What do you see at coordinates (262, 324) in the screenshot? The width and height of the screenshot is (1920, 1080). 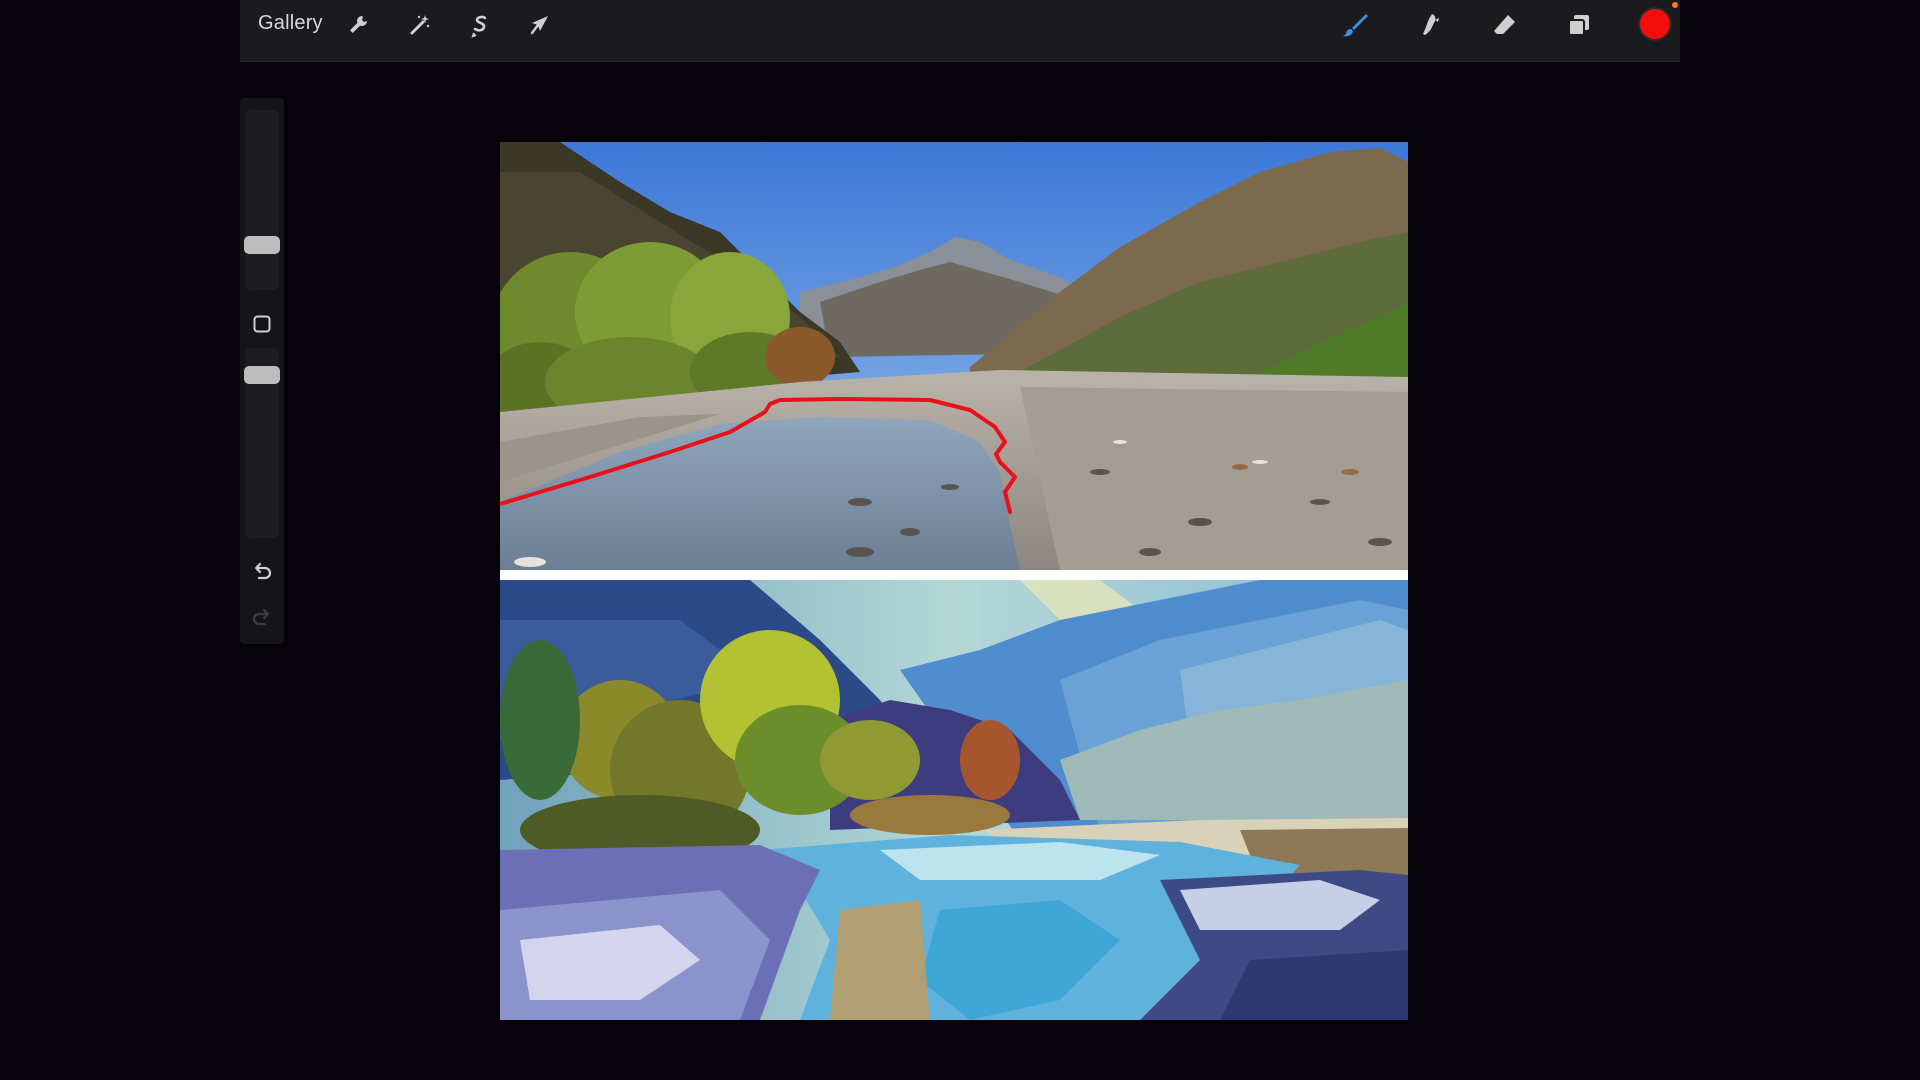 I see `square-modify-icon` at bounding box center [262, 324].